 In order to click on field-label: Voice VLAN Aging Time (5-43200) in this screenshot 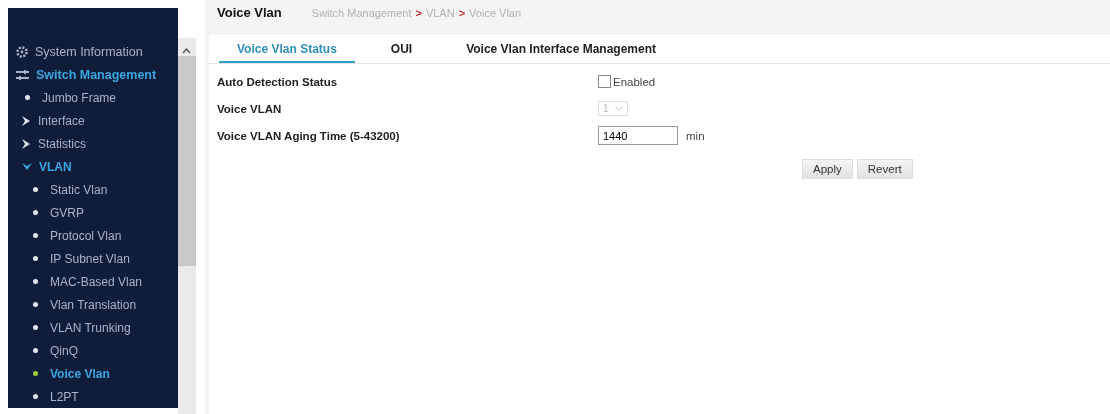, I will do `click(309, 135)`.